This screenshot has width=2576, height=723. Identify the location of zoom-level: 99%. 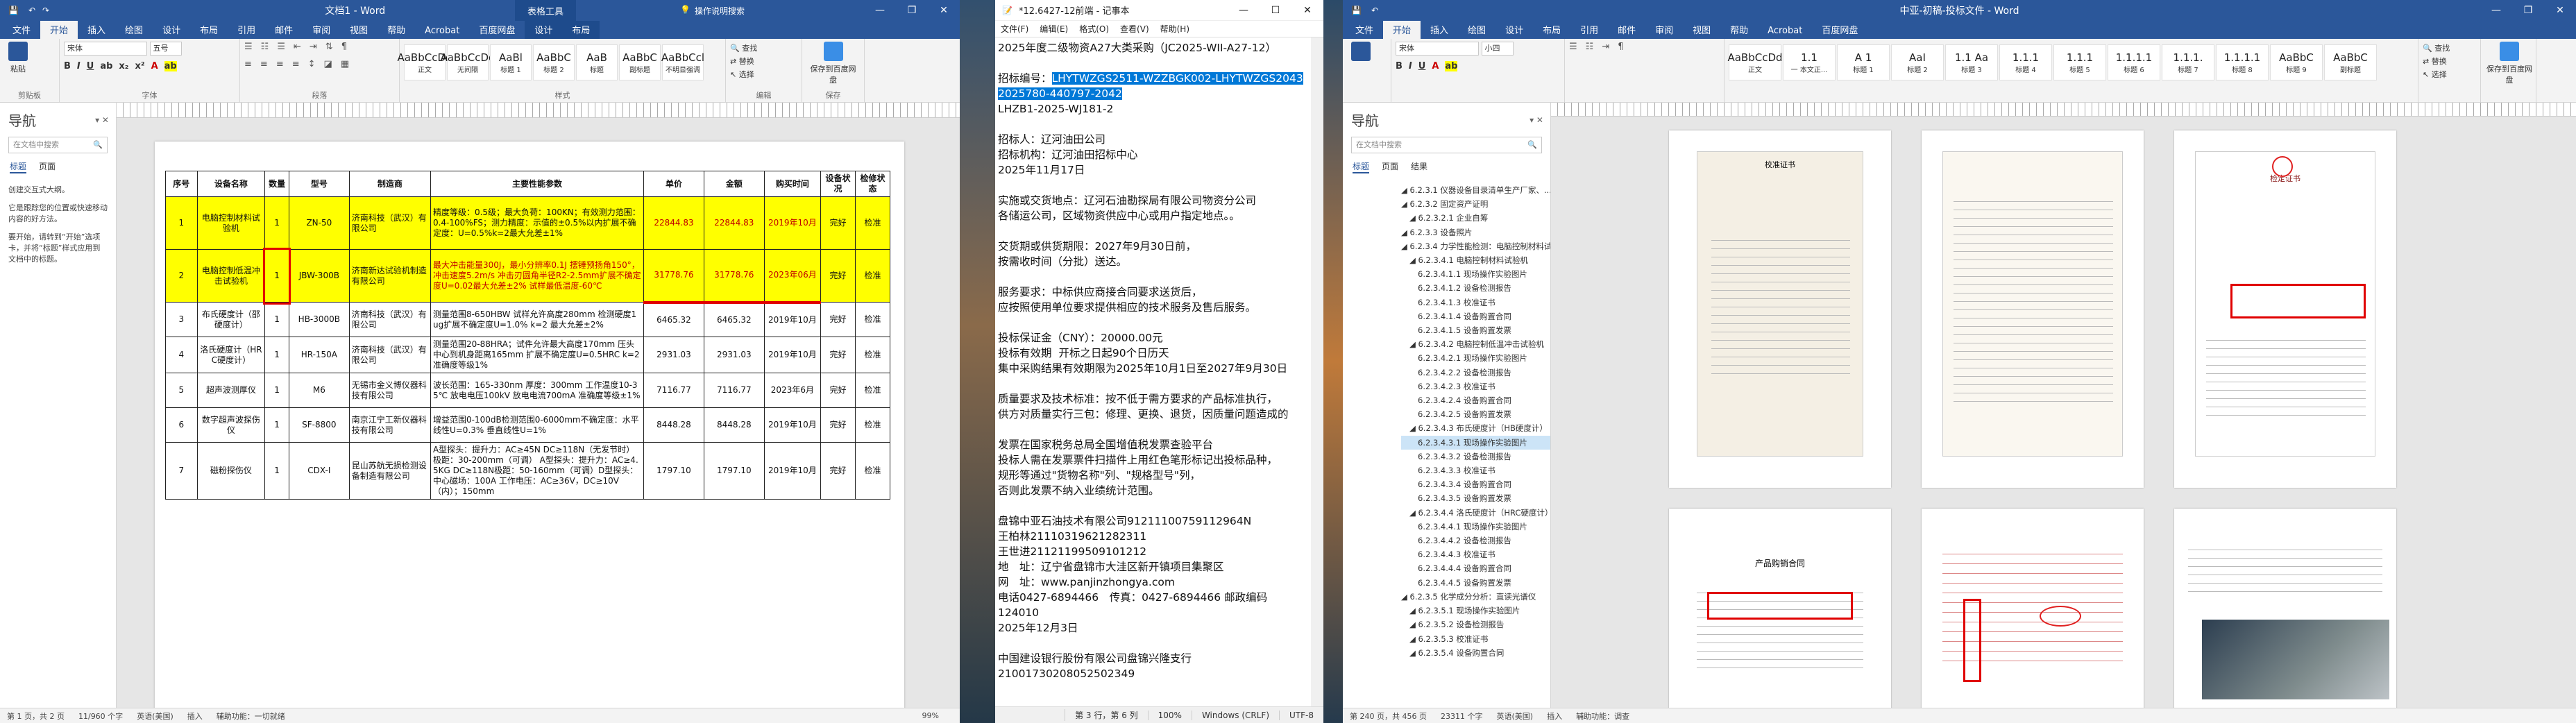
(941, 716).